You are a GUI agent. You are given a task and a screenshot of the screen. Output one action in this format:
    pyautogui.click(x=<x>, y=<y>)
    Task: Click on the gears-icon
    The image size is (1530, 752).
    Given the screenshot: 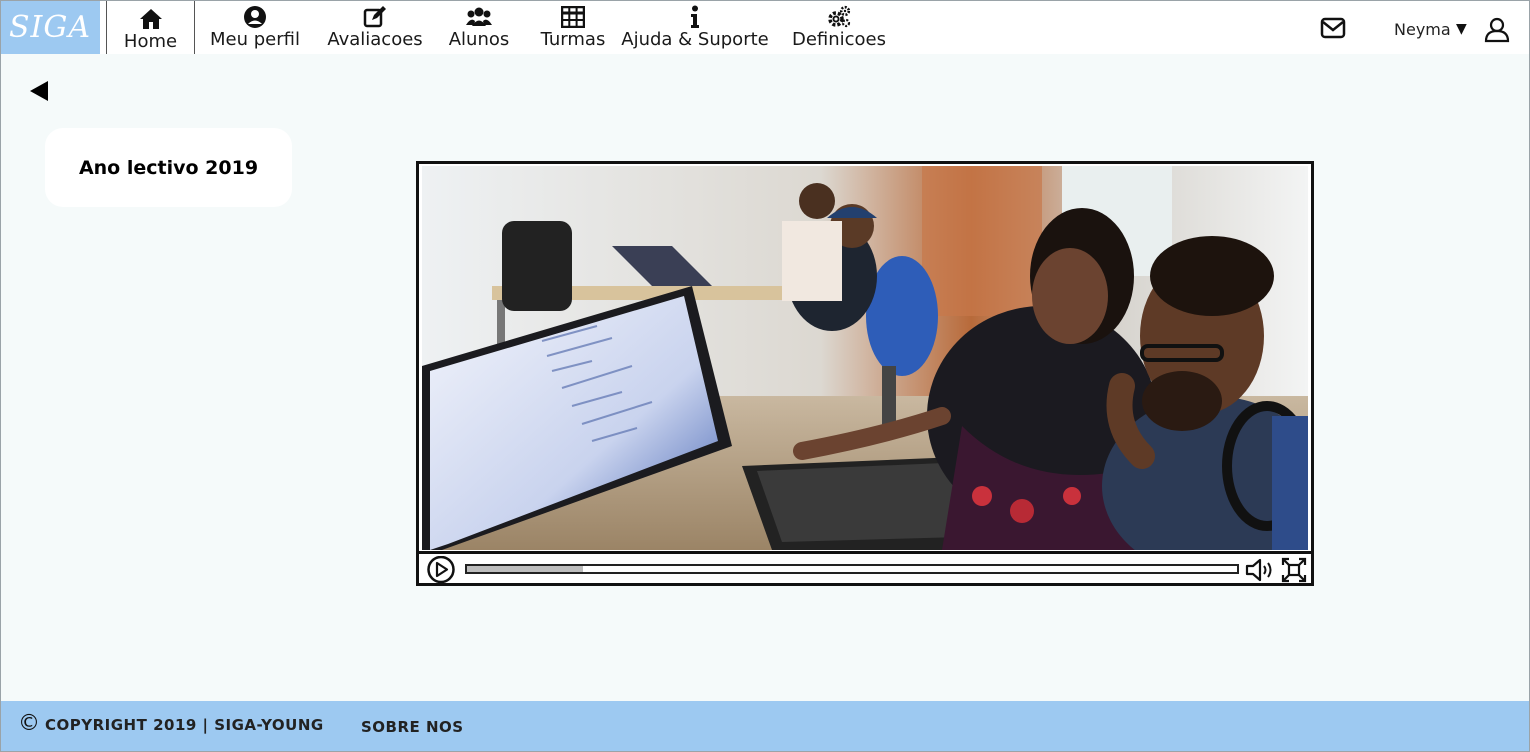 What is the action you would take?
    pyautogui.click(x=839, y=17)
    